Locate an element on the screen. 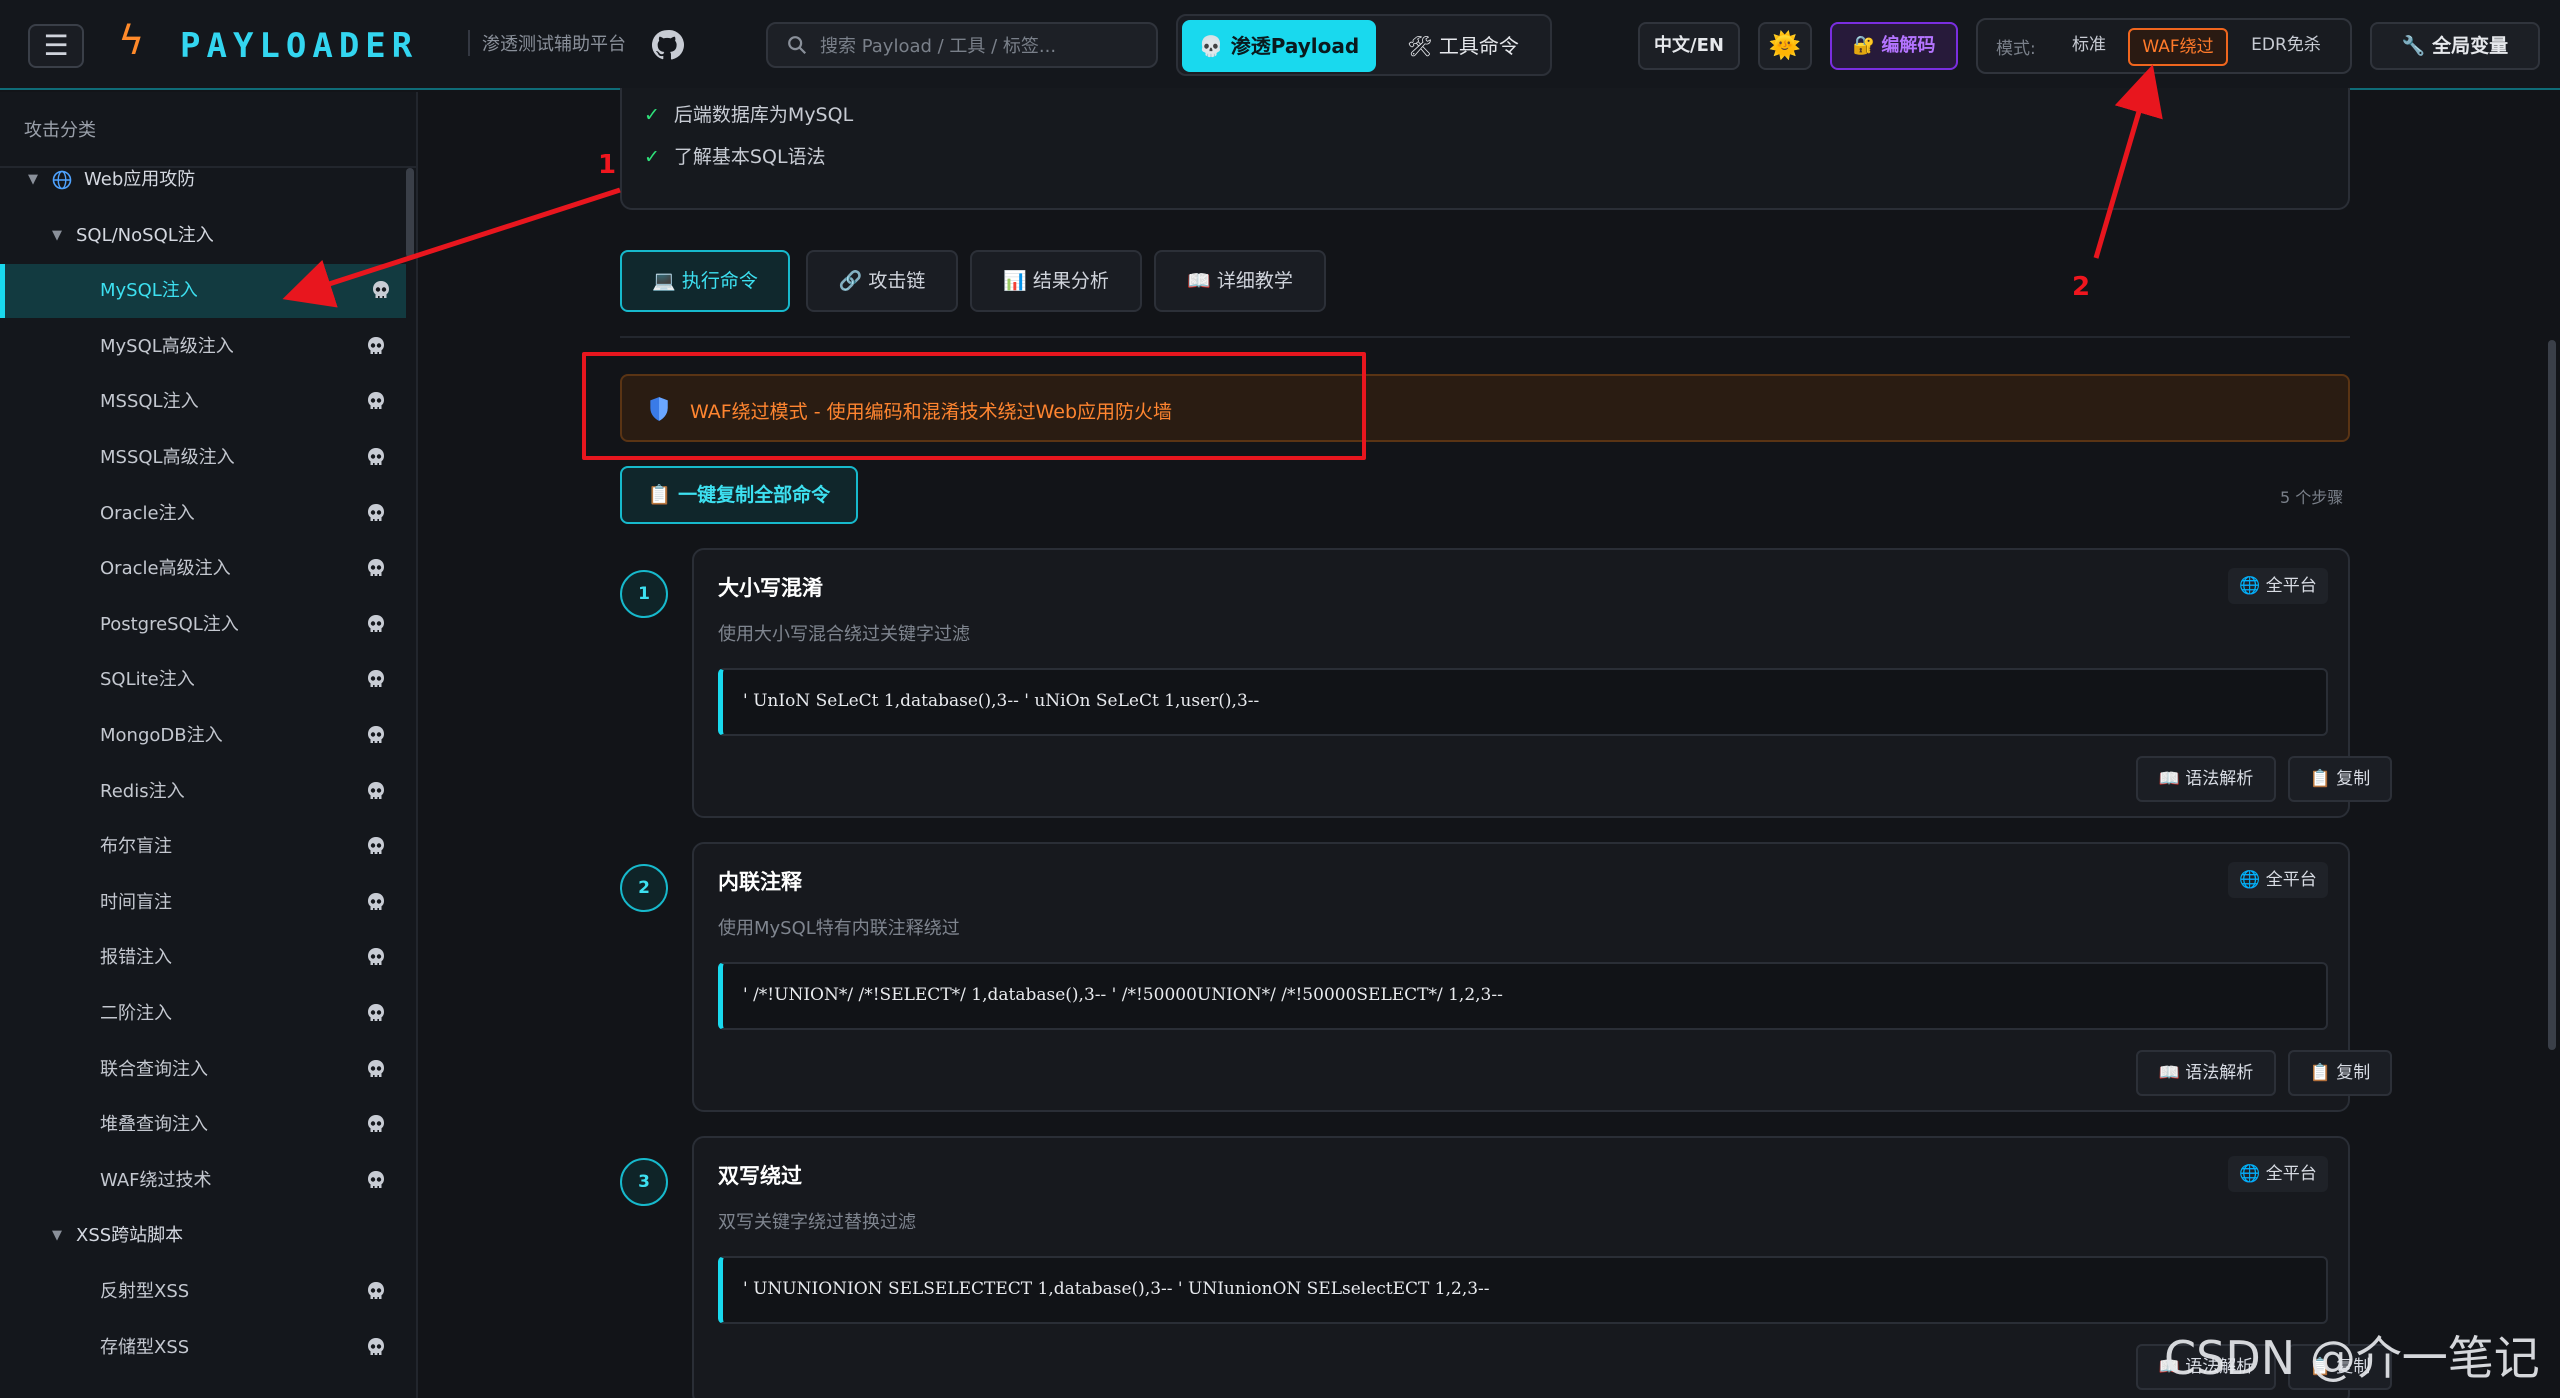 Image resolution: width=2560 pixels, height=1398 pixels. tab-result-analysis: 📊 结果分析 is located at coordinates (1056, 281).